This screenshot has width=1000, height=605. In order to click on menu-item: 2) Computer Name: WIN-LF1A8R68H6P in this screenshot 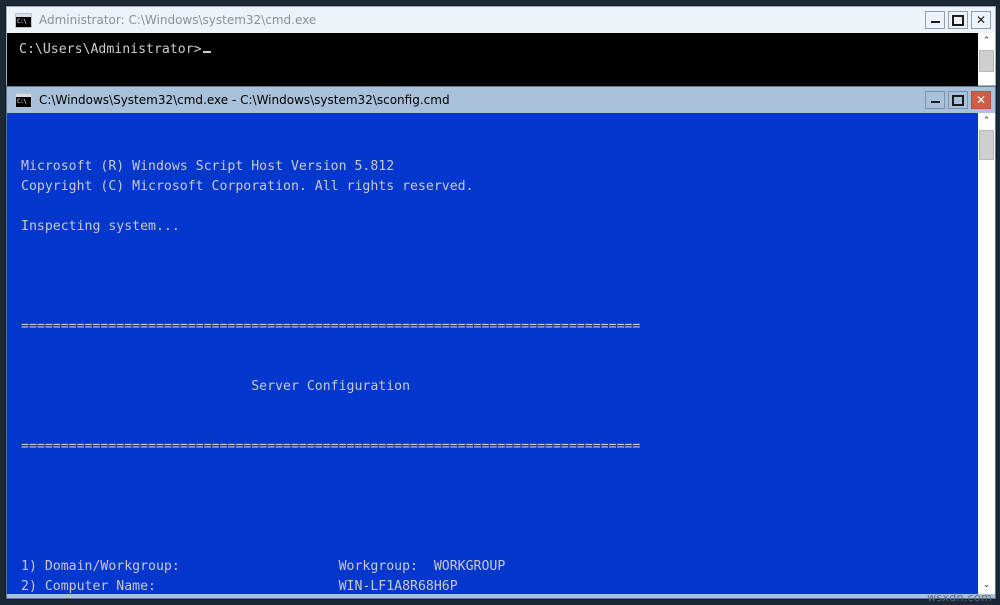, I will do `click(499, 585)`.